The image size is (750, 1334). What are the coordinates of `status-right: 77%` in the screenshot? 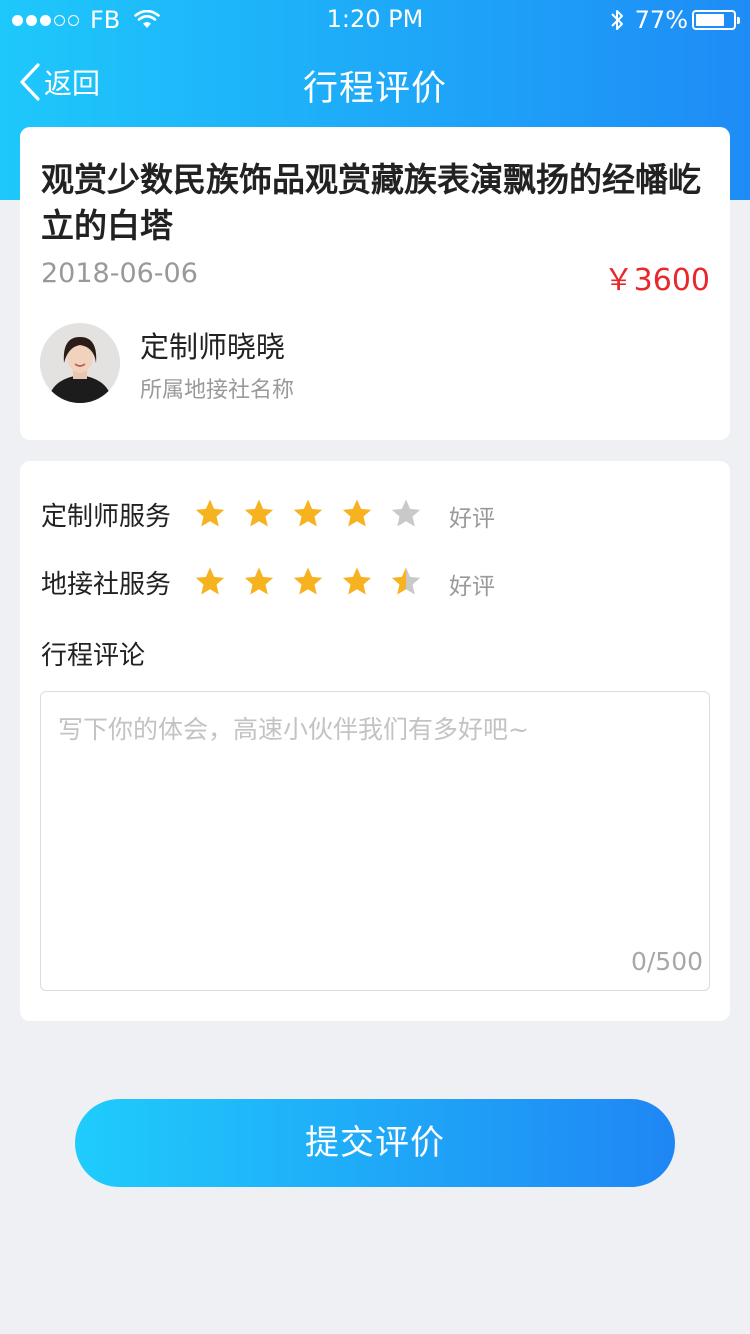 It's located at (674, 20).